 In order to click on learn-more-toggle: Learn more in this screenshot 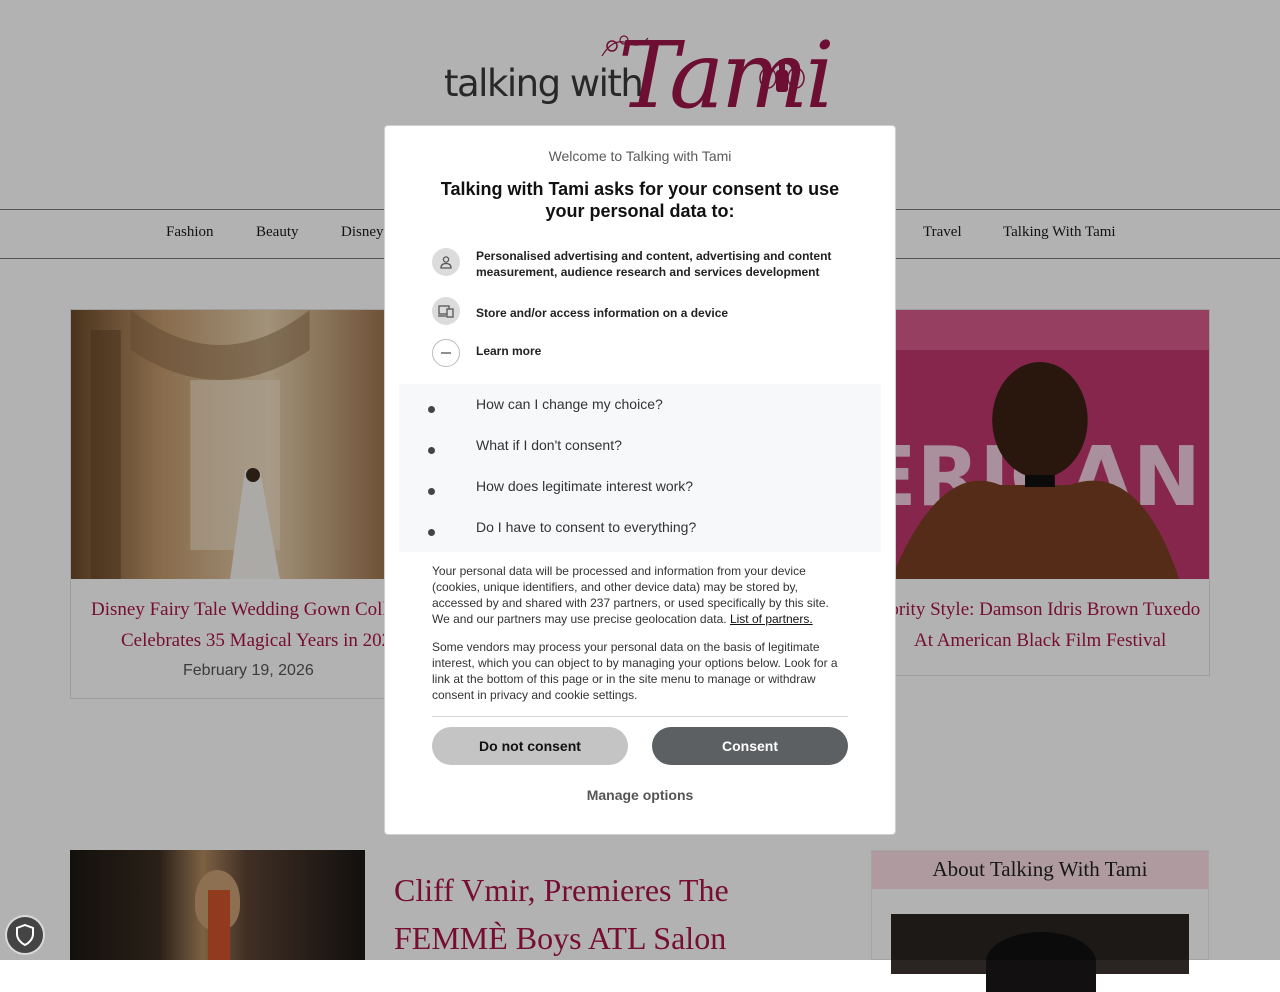, I will do `click(642, 354)`.